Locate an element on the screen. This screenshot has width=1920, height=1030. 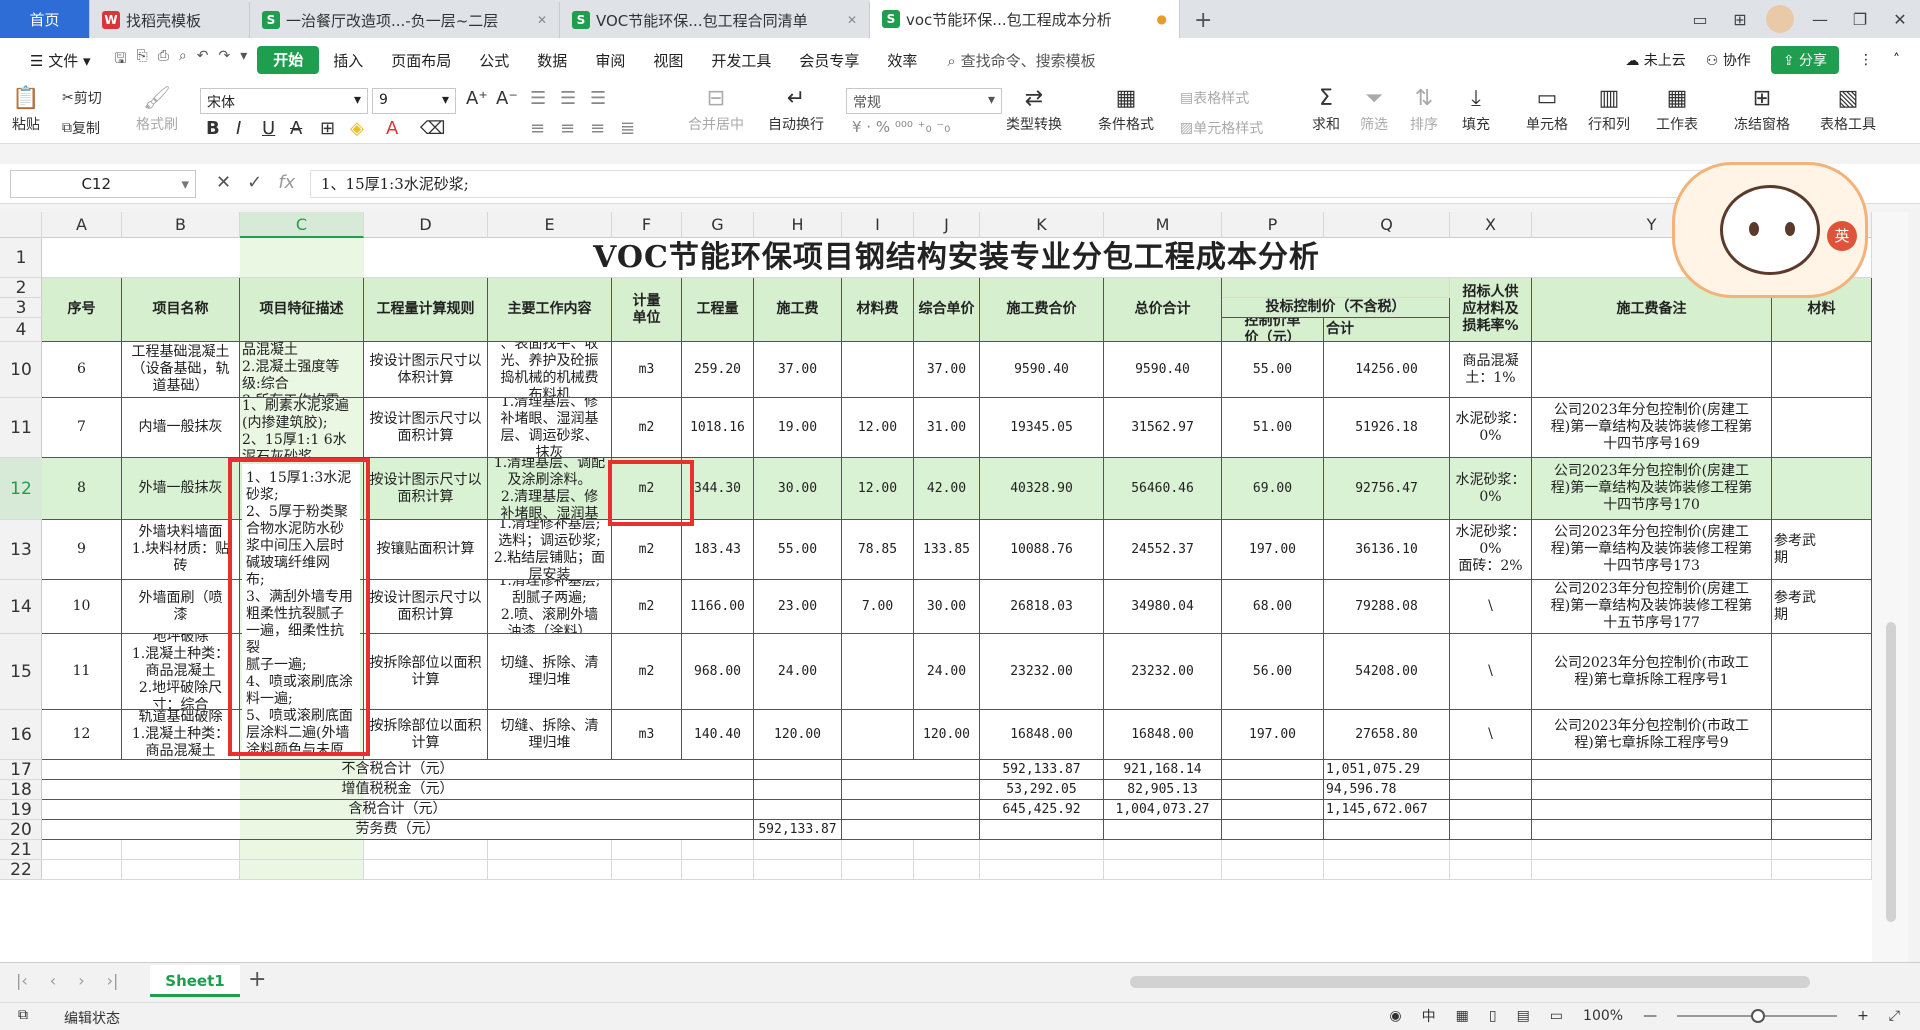
cell-qty: 1166.00 is located at coordinates (718, 607).